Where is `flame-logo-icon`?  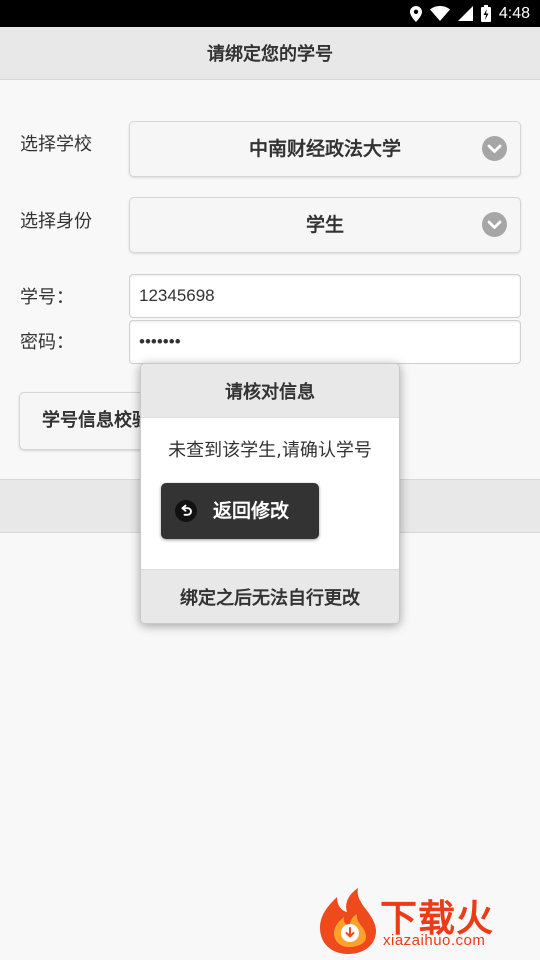
flame-logo-icon is located at coordinates (348, 921).